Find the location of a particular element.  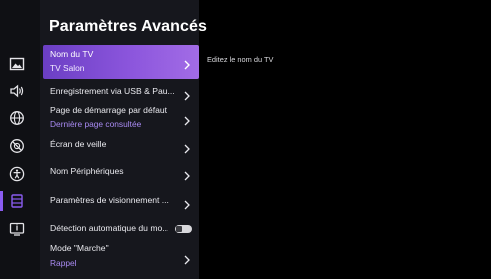

menu-item-power-mode: Mode "Marche" Rappel is located at coordinates (121, 257).